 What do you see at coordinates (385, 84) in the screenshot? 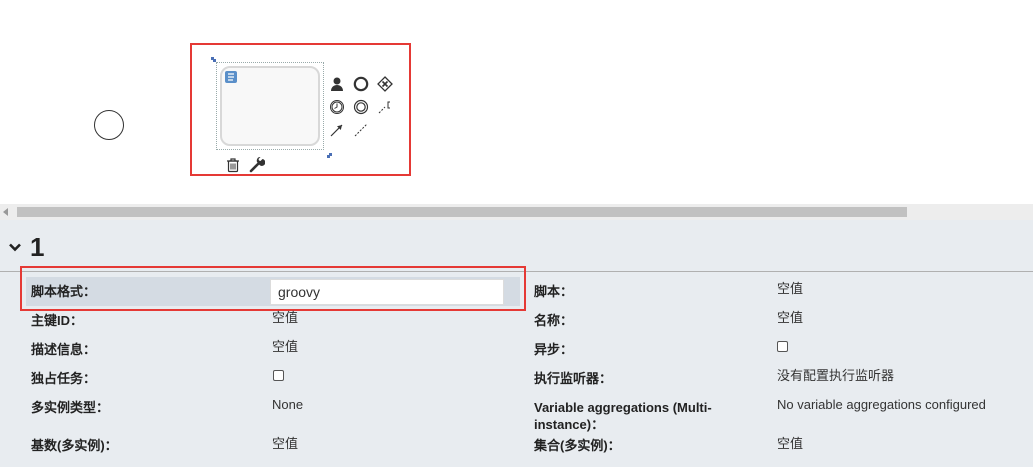
I see `gateway-icon` at bounding box center [385, 84].